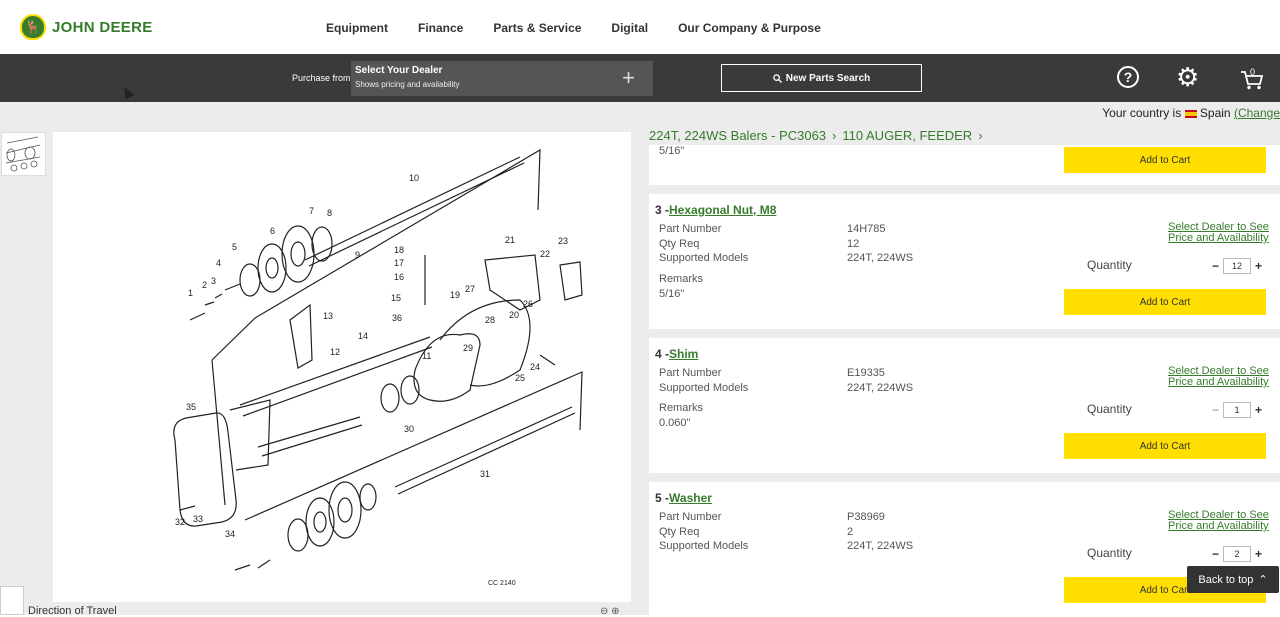  What do you see at coordinates (396, 298) in the screenshot?
I see `callout: 15` at bounding box center [396, 298].